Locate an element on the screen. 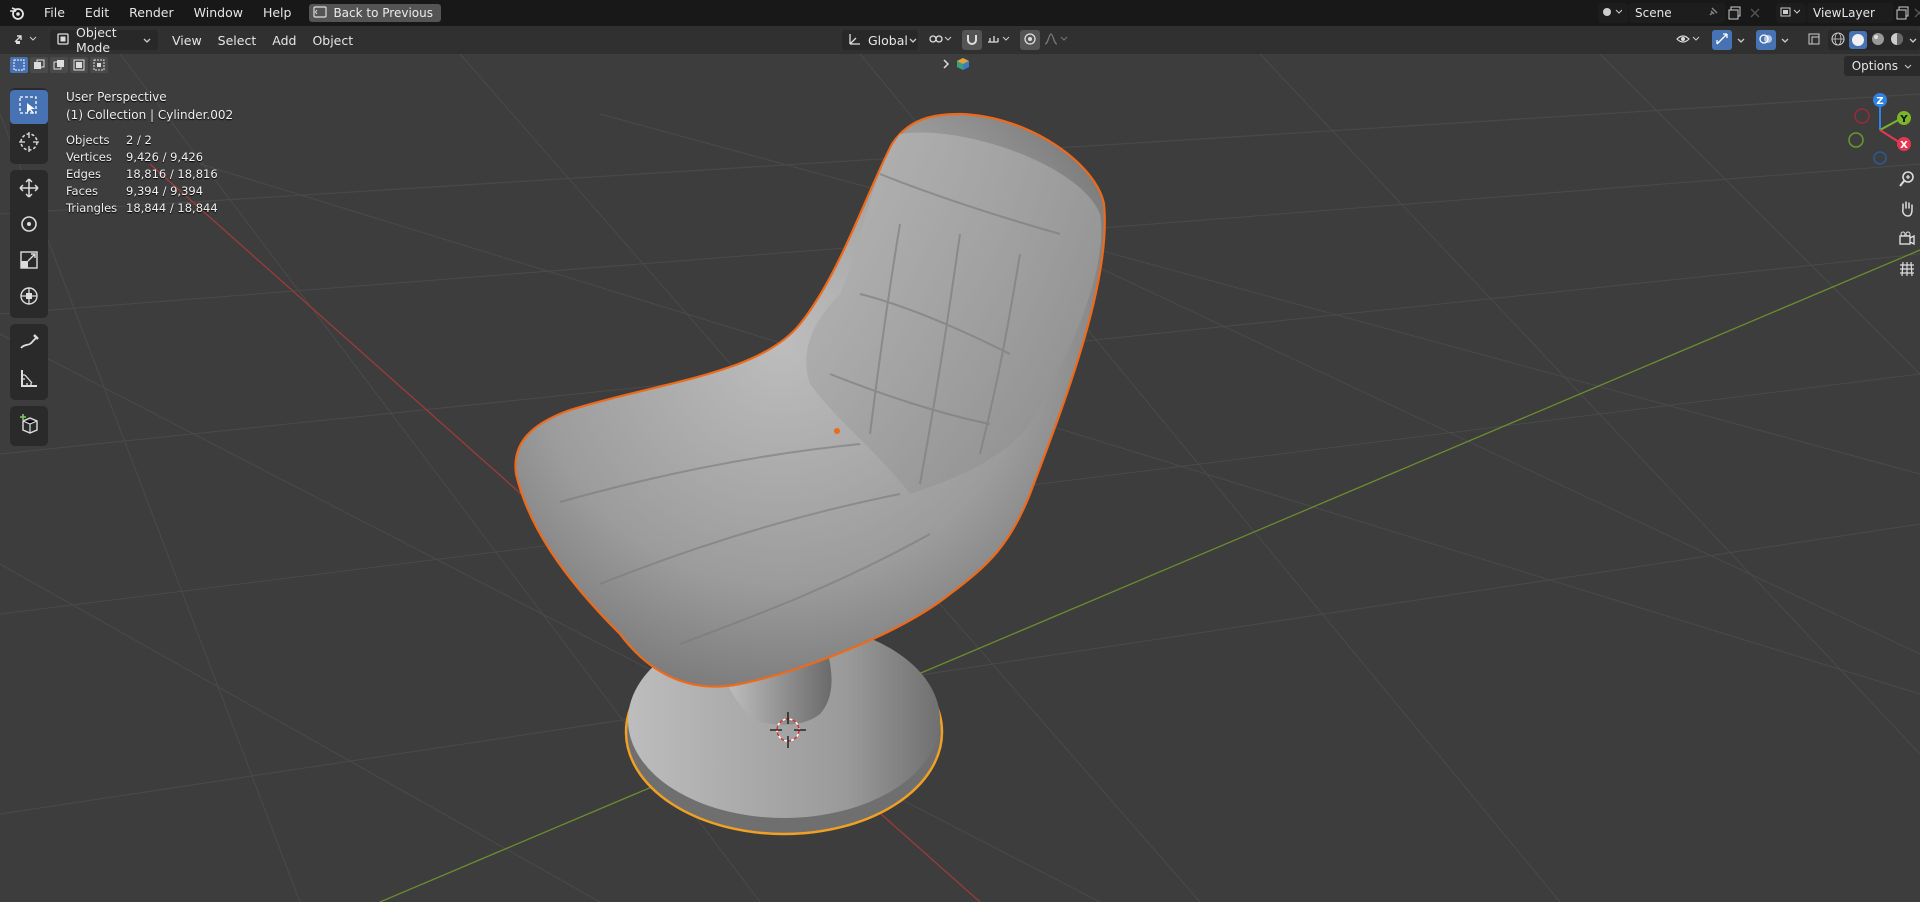 Image resolution: width=1920 pixels, height=902 pixels. rotate-tool is located at coordinates (29, 225).